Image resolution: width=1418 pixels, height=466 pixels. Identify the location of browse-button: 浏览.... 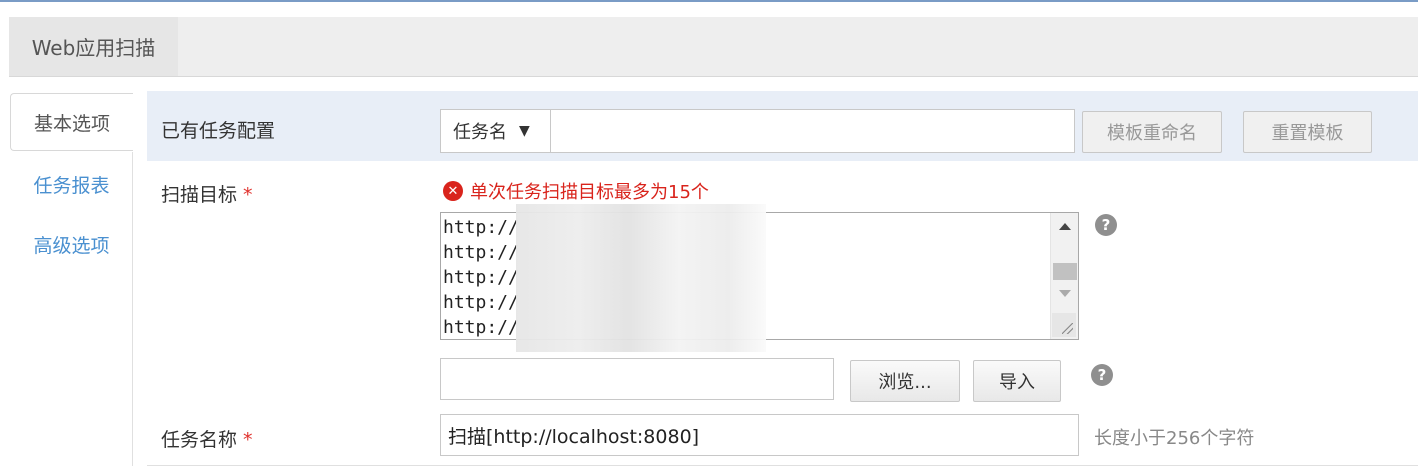
(905, 381).